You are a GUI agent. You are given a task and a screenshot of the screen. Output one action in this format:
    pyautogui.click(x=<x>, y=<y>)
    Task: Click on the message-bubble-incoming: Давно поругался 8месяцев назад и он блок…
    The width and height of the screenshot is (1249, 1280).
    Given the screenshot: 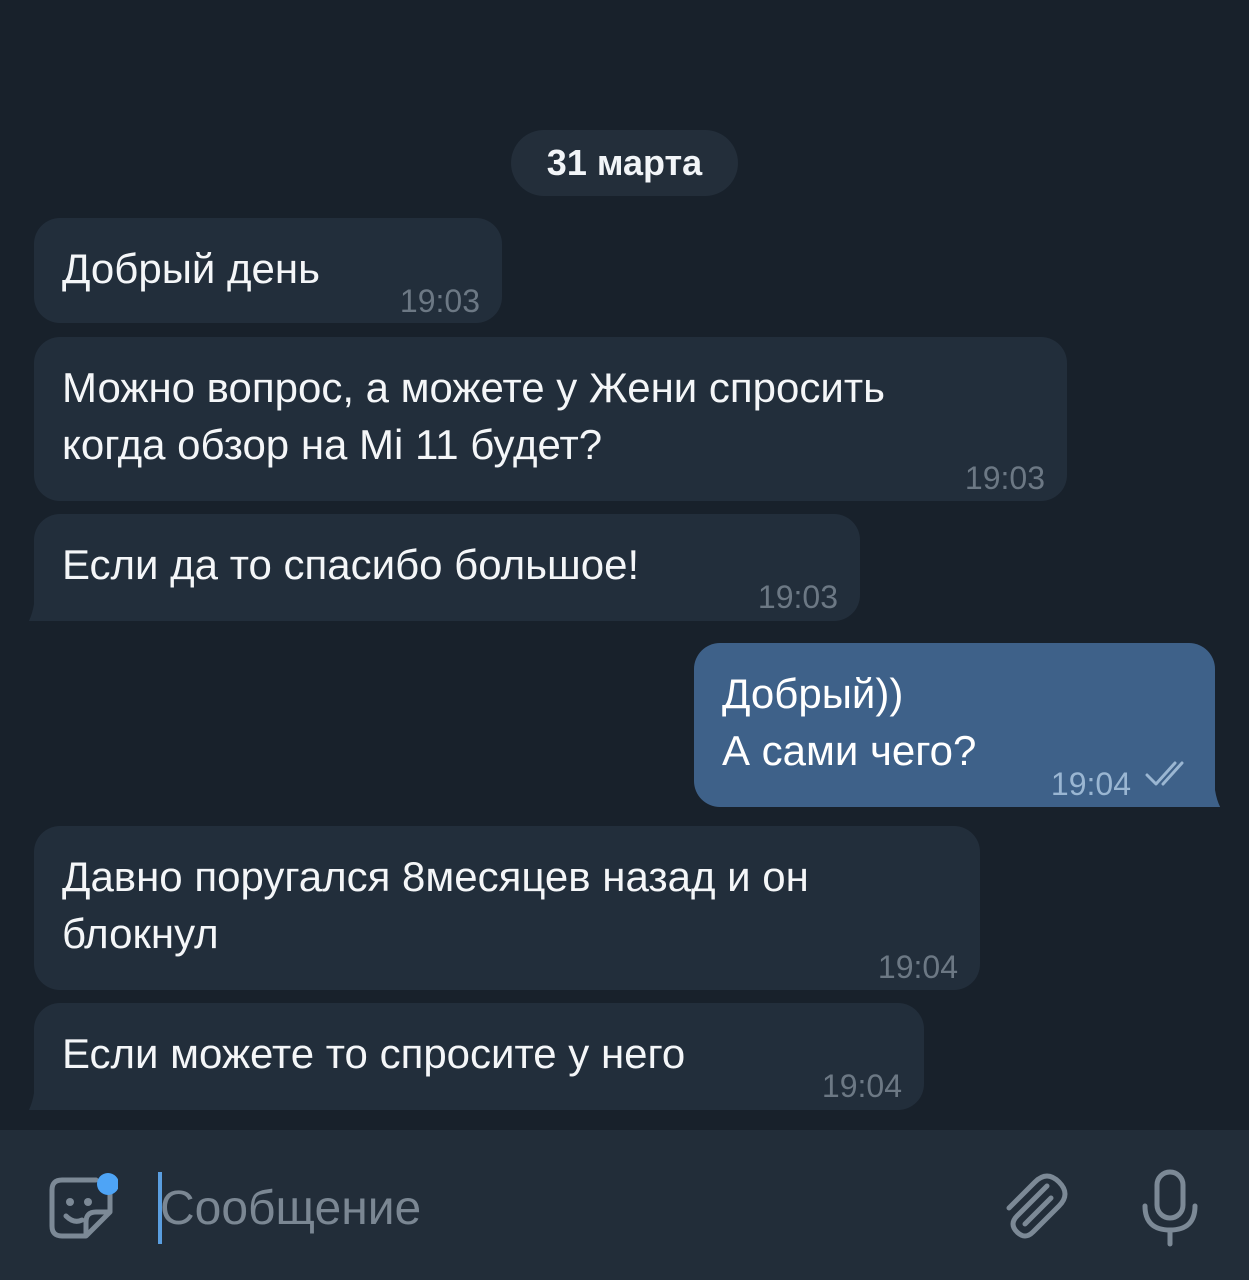 What is the action you would take?
    pyautogui.click(x=507, y=908)
    